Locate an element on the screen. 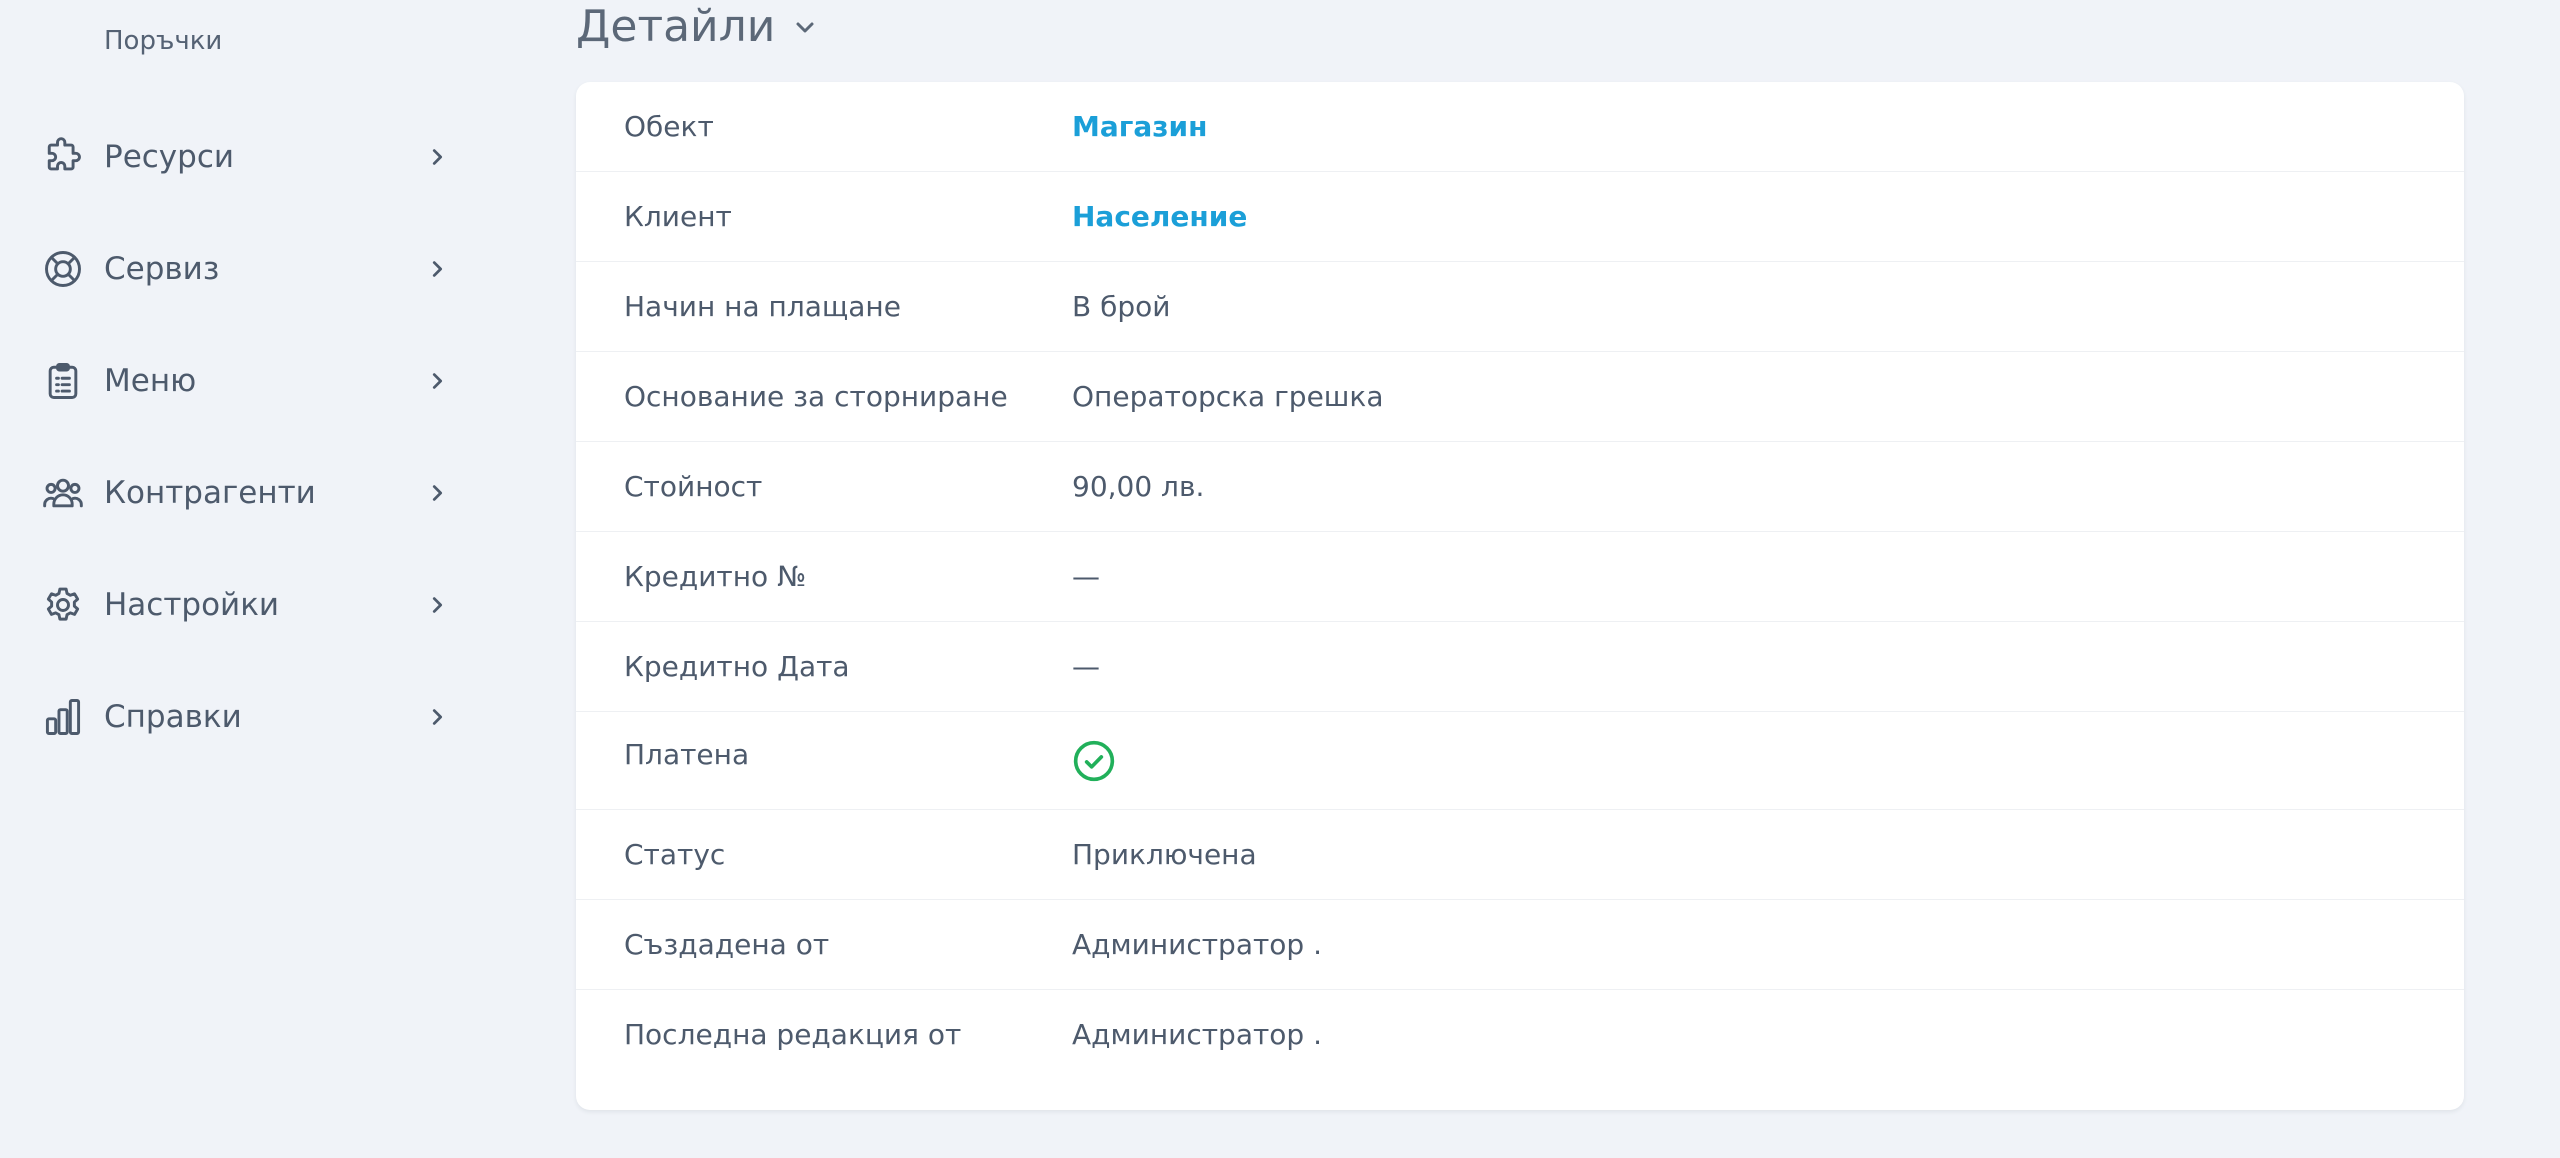 This screenshot has width=2560, height=1158. sidebar-item-reports: Справки is located at coordinates (245, 717).